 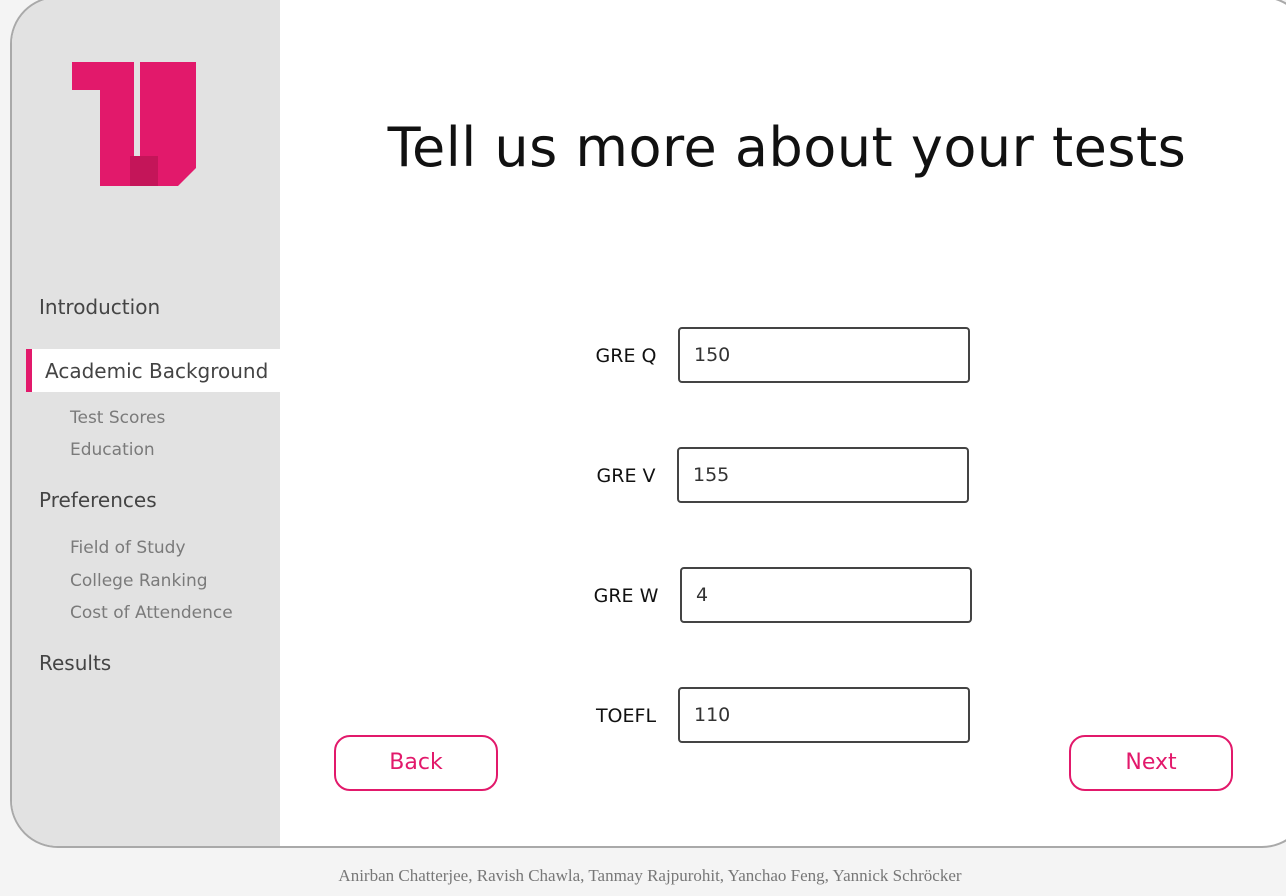 What do you see at coordinates (98, 500) in the screenshot?
I see `nav-preferences: Preferences` at bounding box center [98, 500].